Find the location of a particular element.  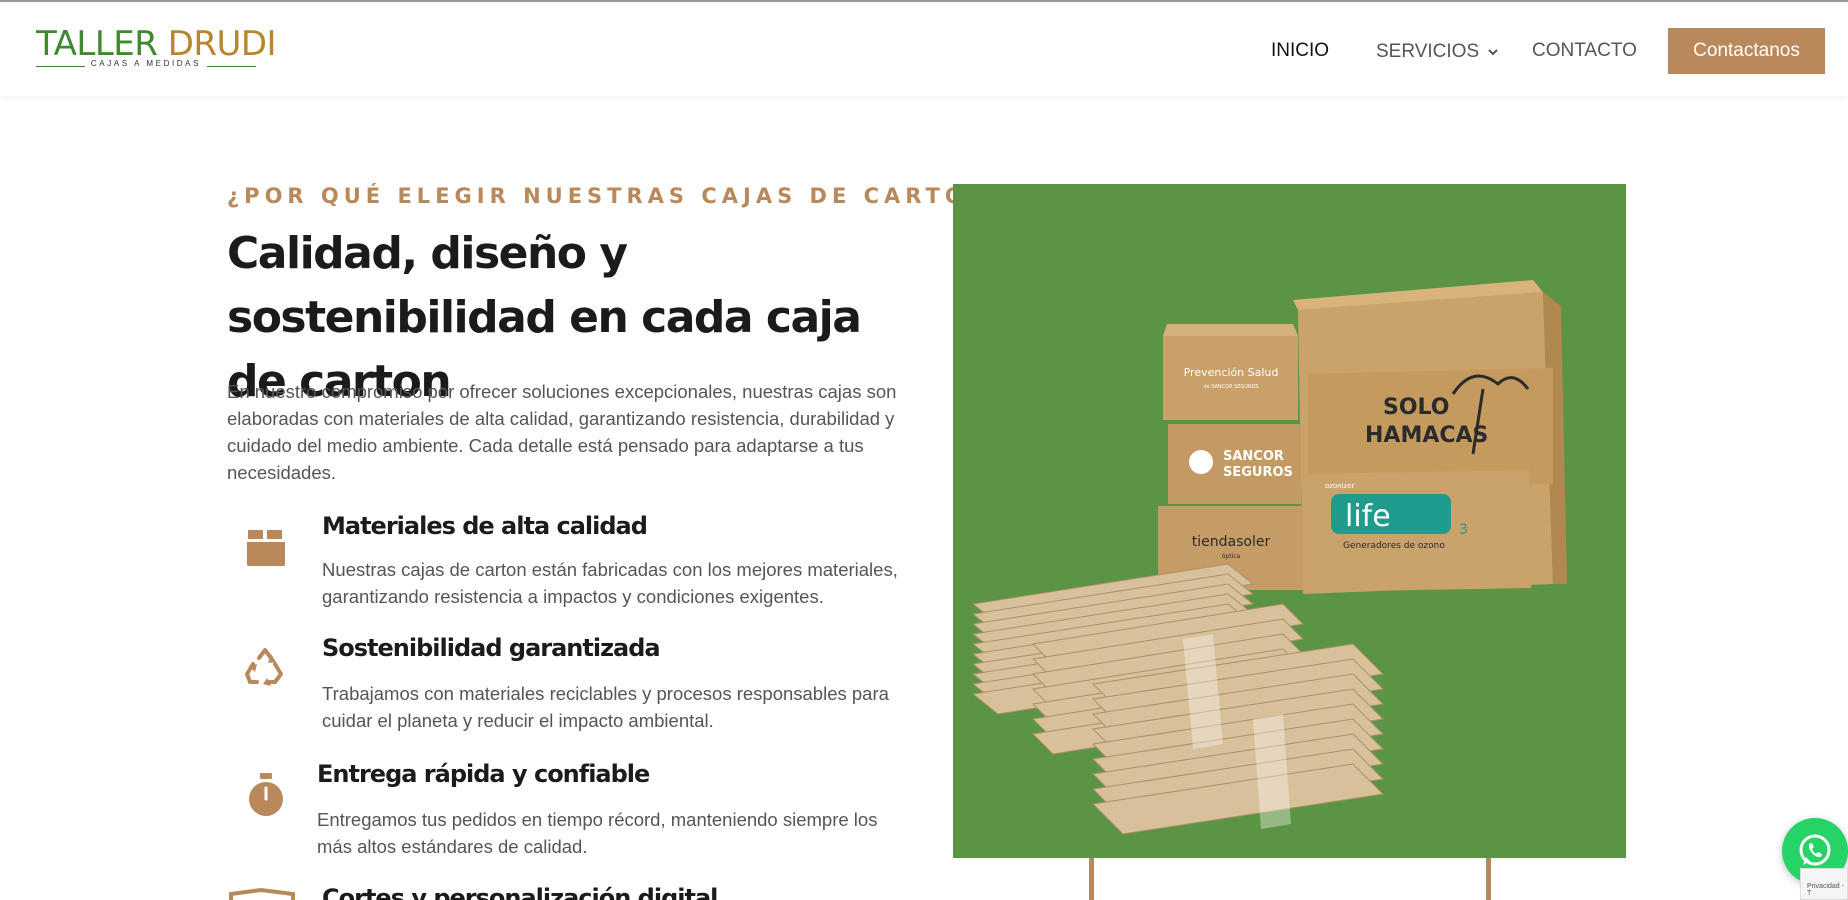

logo-subtitle: CAJAS A MEDIDAS is located at coordinates (146, 63).